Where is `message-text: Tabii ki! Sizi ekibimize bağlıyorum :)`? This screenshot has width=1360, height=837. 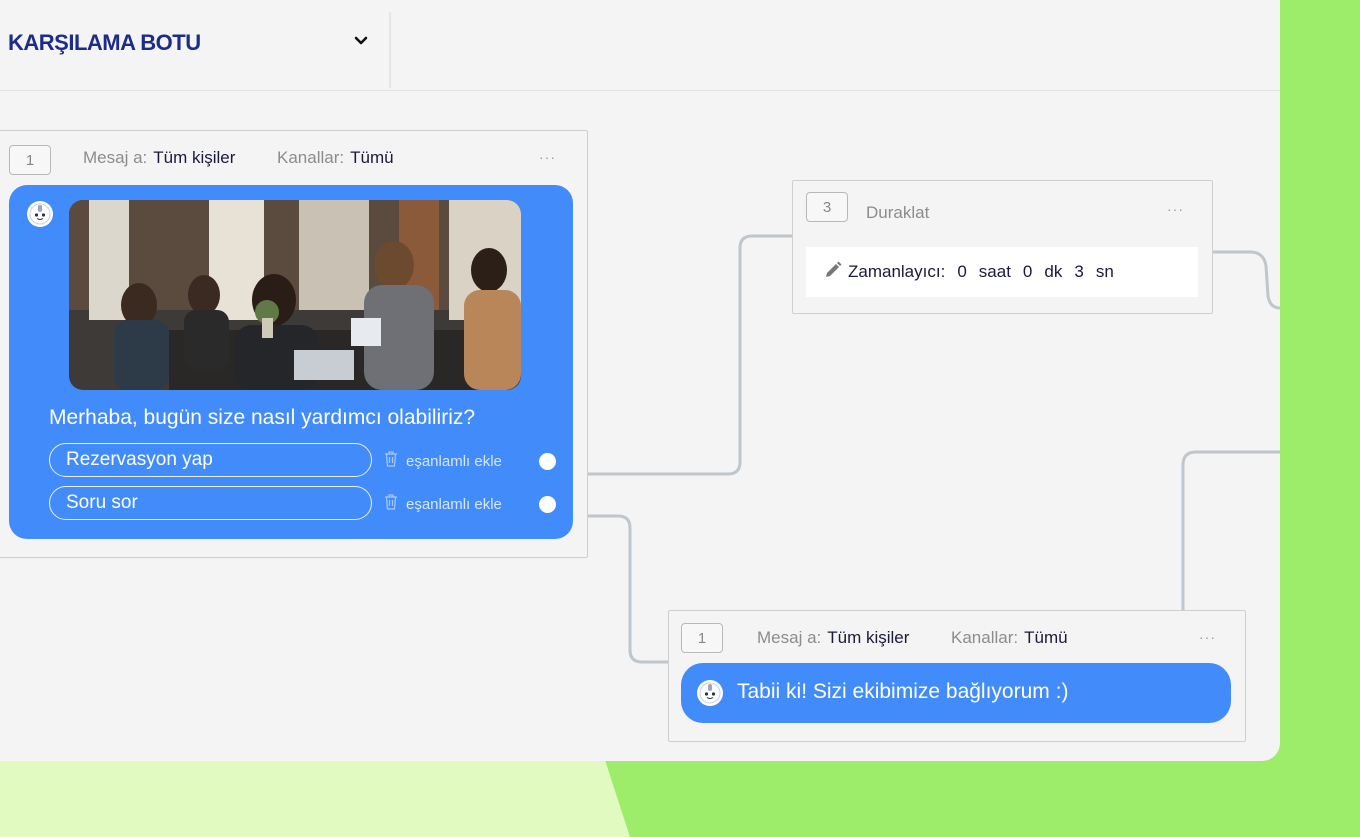
message-text: Tabii ki! Sizi ekibimize bağlıyorum :) is located at coordinates (902, 692).